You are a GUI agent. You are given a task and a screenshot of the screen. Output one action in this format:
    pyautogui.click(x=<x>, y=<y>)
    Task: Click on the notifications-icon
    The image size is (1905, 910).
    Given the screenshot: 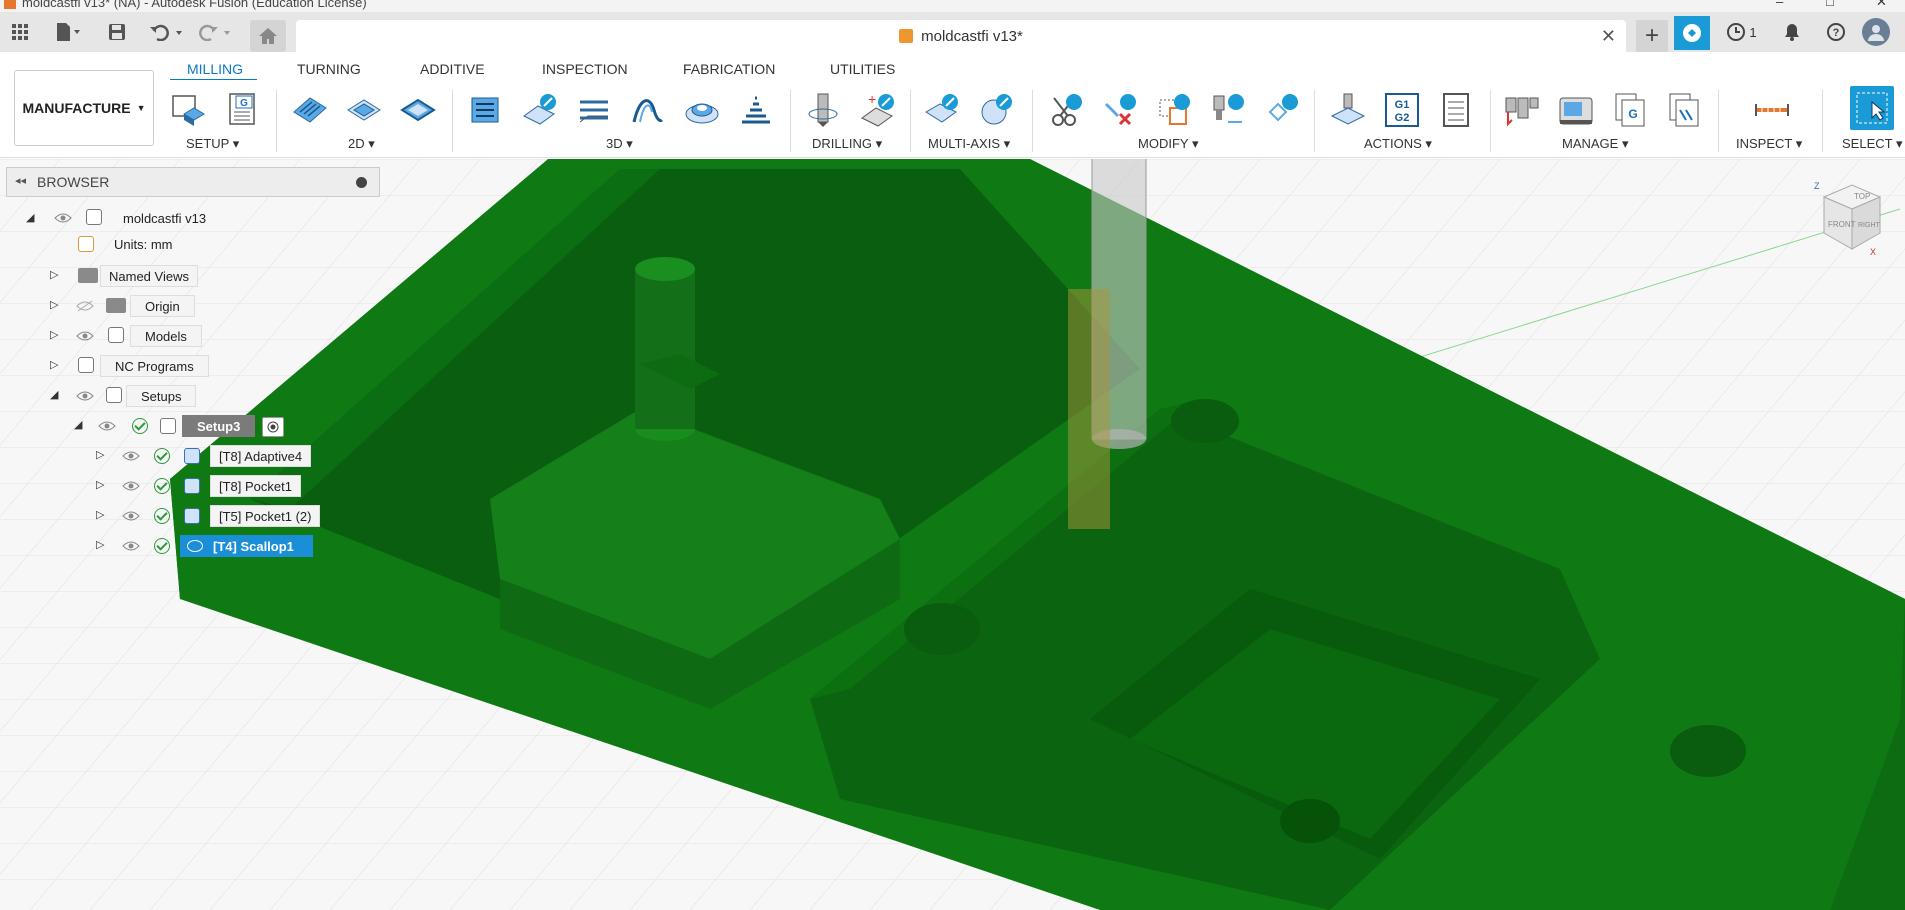 What is the action you would take?
    pyautogui.click(x=1792, y=32)
    